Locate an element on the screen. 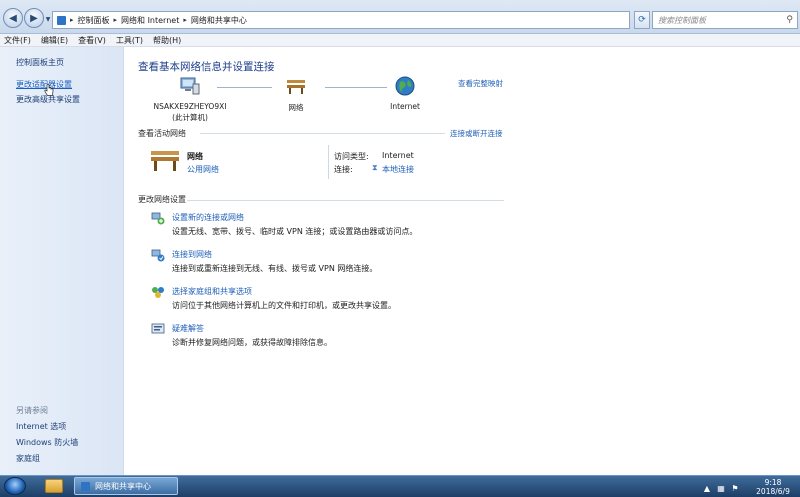  active-network-name: 网络 is located at coordinates (195, 156).